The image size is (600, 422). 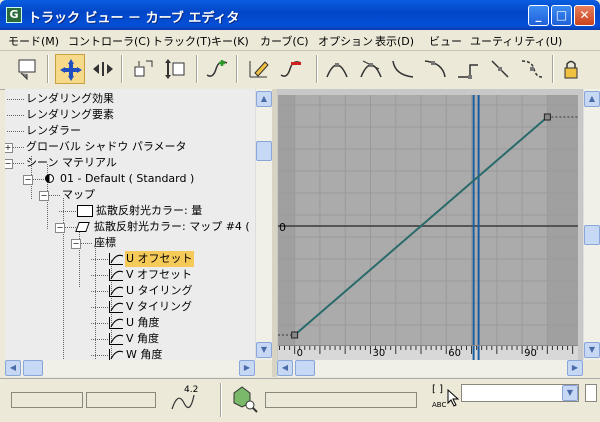 What do you see at coordinates (439, 405) in the screenshot?
I see `abc-label: ABC` at bounding box center [439, 405].